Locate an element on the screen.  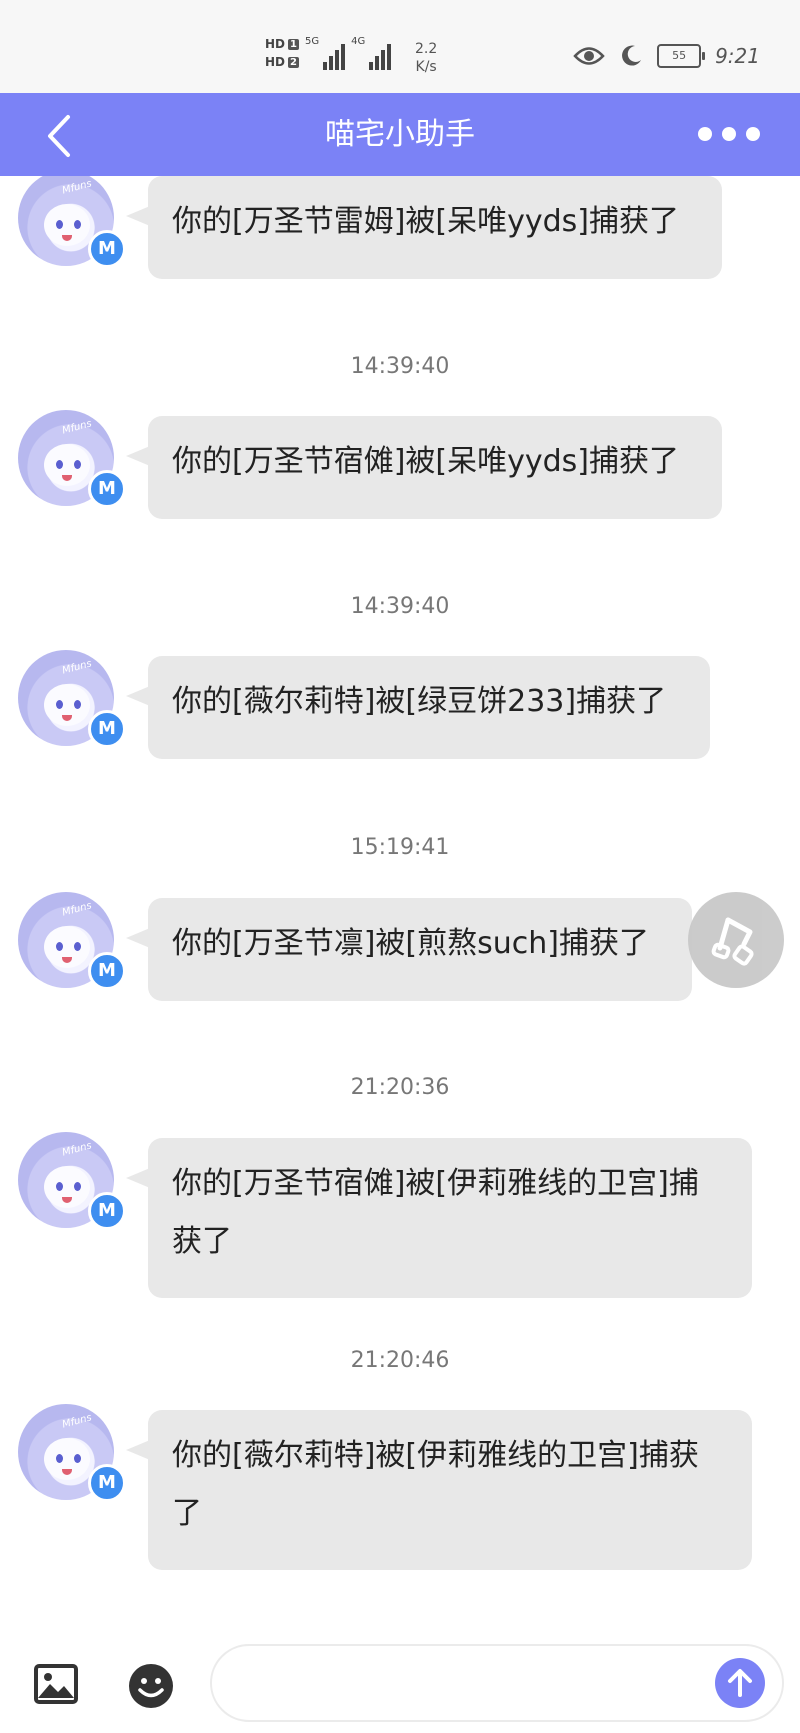
emoji-button is located at coordinates (151, 1686).